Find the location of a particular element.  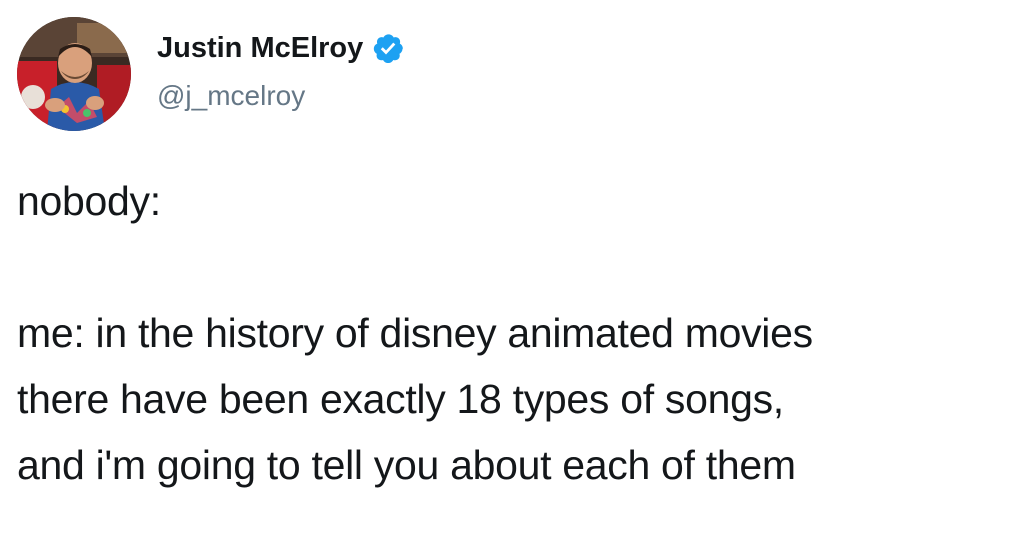

tweet-line: nobody: is located at coordinates (89, 201).